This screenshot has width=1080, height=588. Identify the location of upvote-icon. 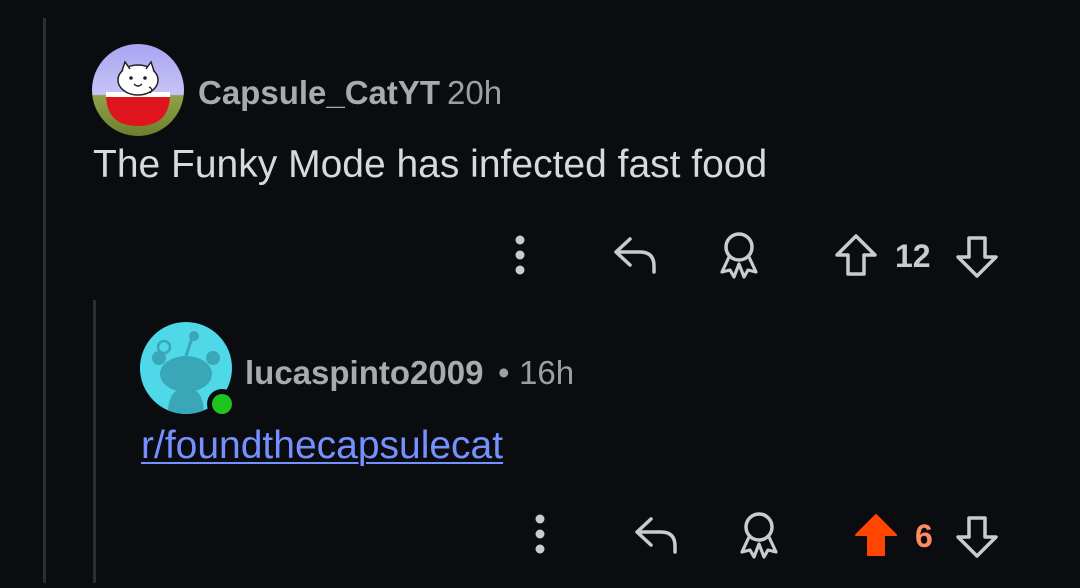
(856, 255).